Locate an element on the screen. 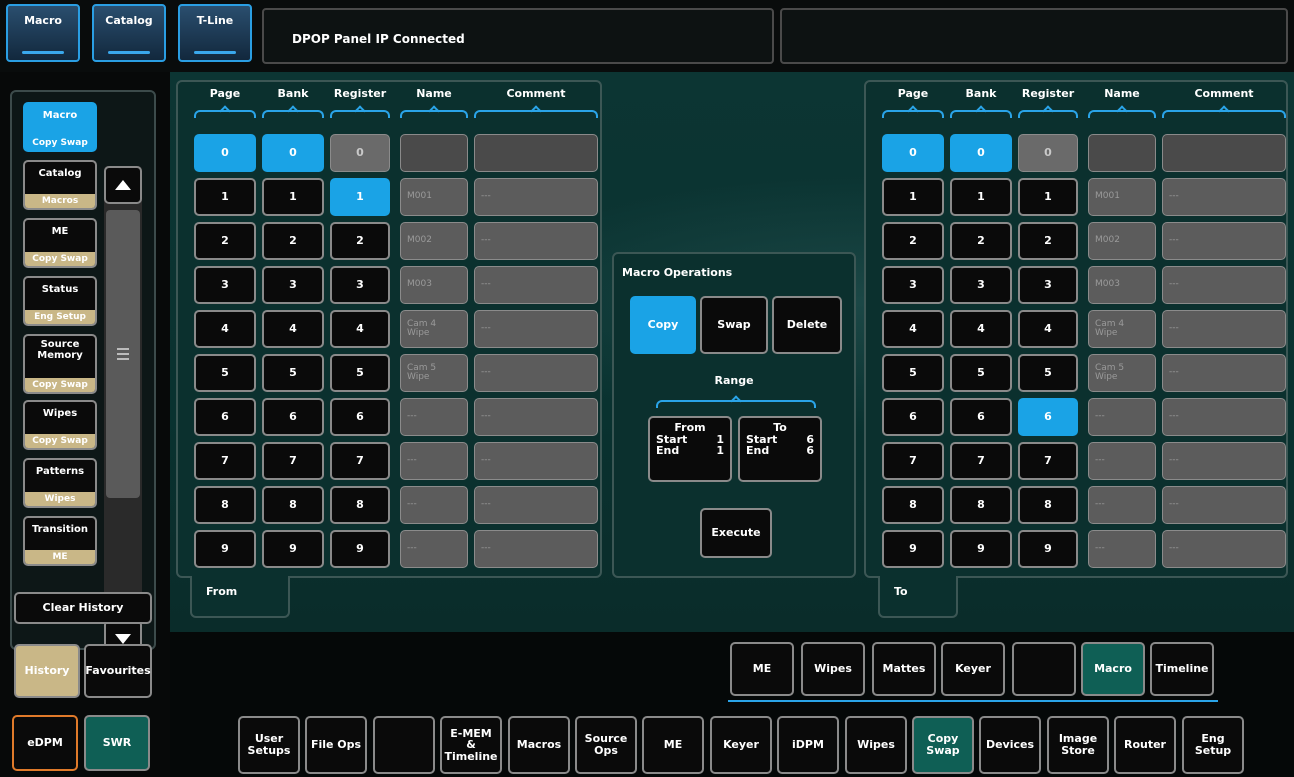 The image size is (1294, 777). to-page-8: 8 is located at coordinates (913, 505).